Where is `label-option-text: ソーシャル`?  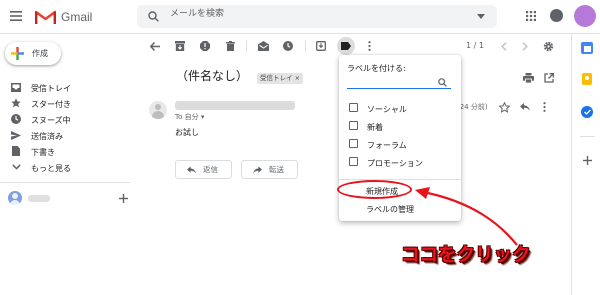 label-option-text: ソーシャル is located at coordinates (387, 109).